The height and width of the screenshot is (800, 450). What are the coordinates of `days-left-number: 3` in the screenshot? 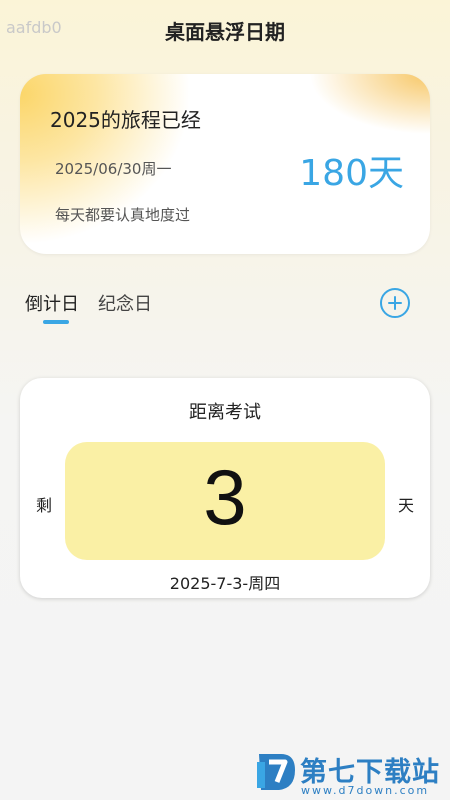 It's located at (225, 497).